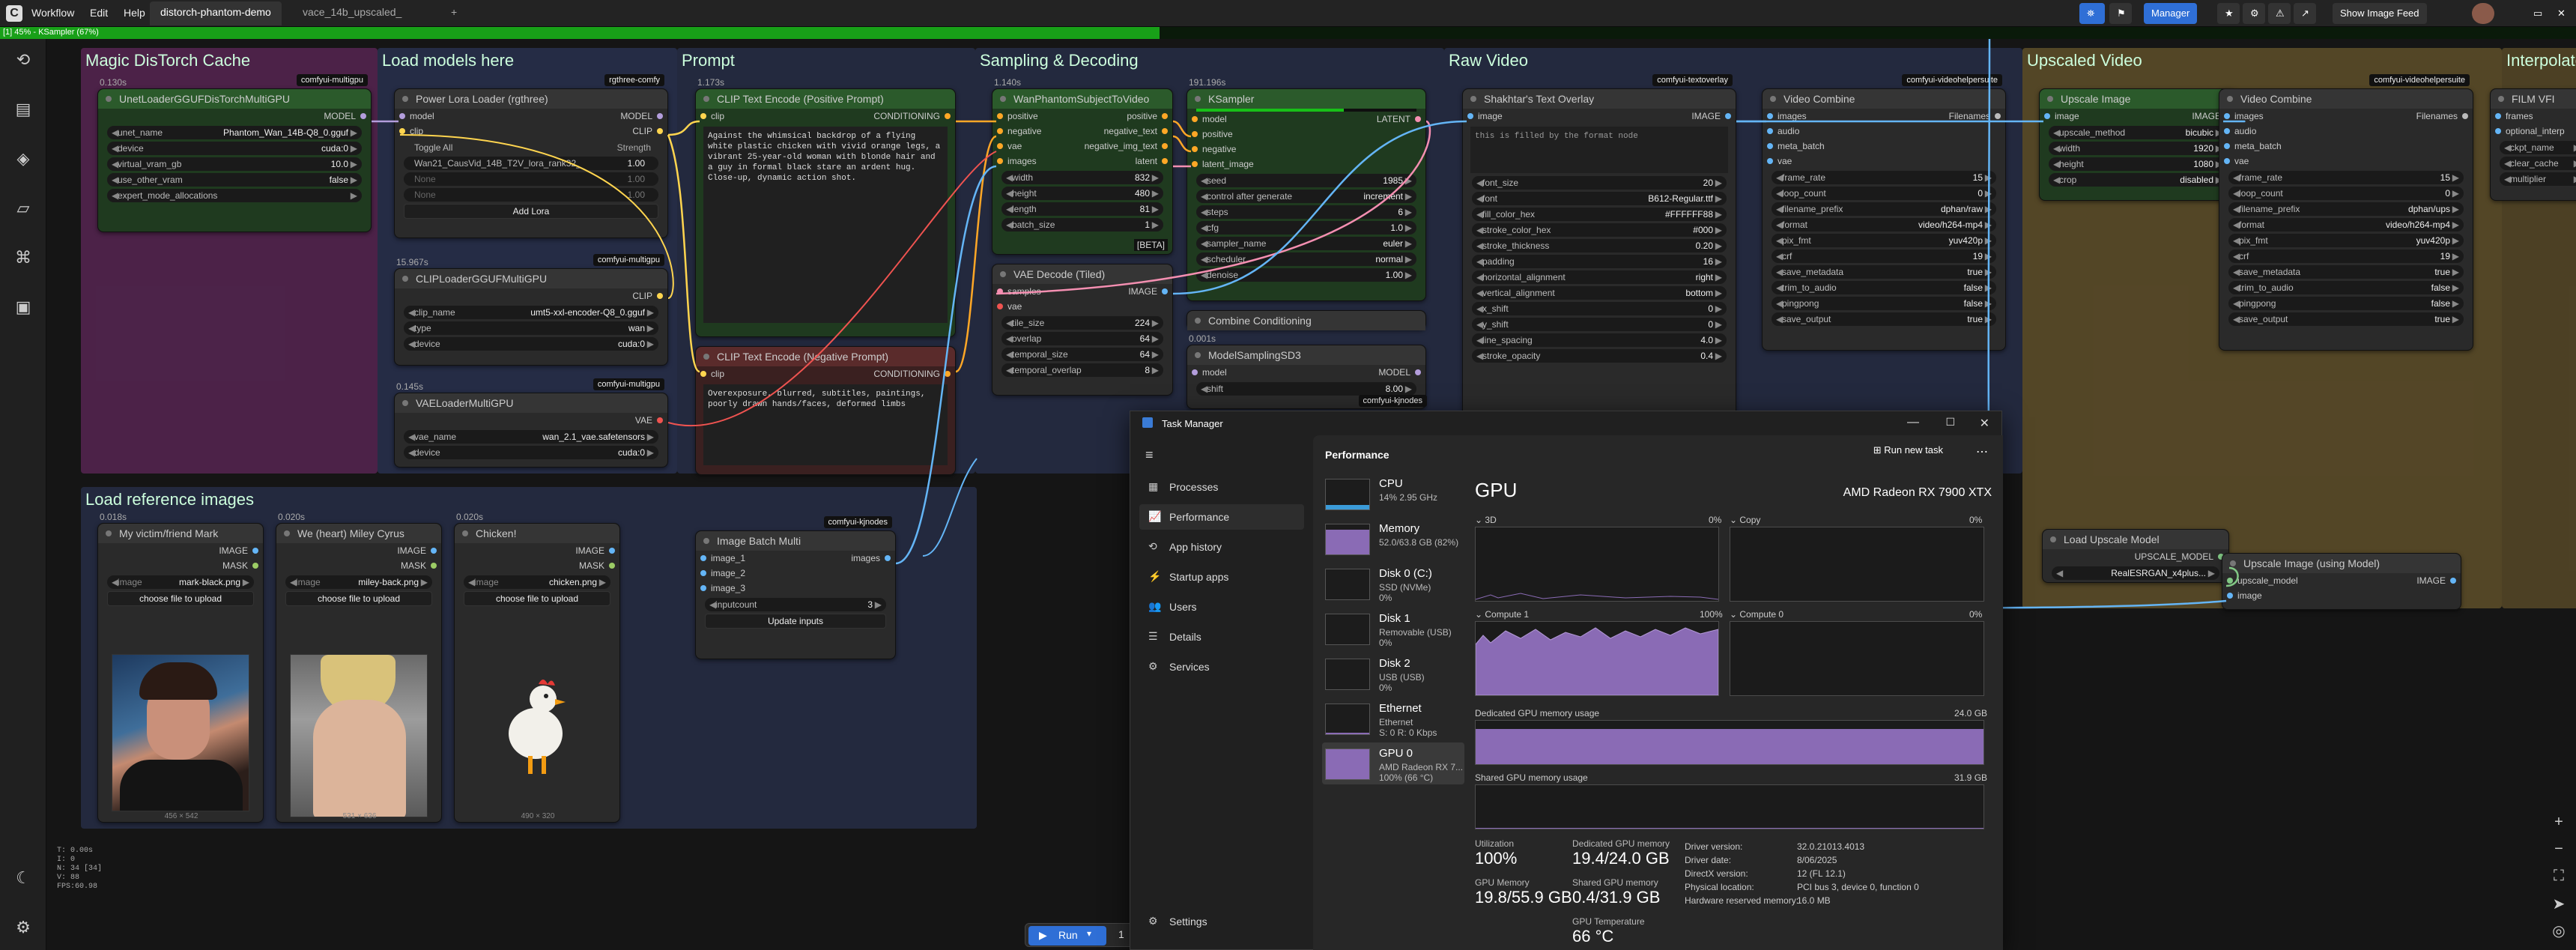  I want to click on run-button: ▶ Run, so click(1067, 936).